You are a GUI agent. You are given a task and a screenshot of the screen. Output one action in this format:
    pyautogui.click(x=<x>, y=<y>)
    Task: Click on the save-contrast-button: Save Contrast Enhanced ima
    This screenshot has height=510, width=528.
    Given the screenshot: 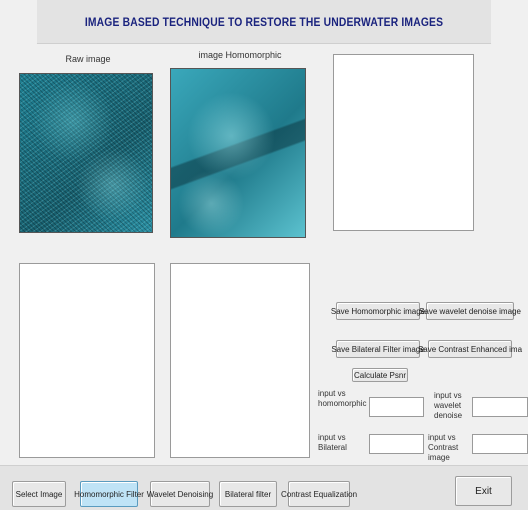 What is the action you would take?
    pyautogui.click(x=470, y=349)
    